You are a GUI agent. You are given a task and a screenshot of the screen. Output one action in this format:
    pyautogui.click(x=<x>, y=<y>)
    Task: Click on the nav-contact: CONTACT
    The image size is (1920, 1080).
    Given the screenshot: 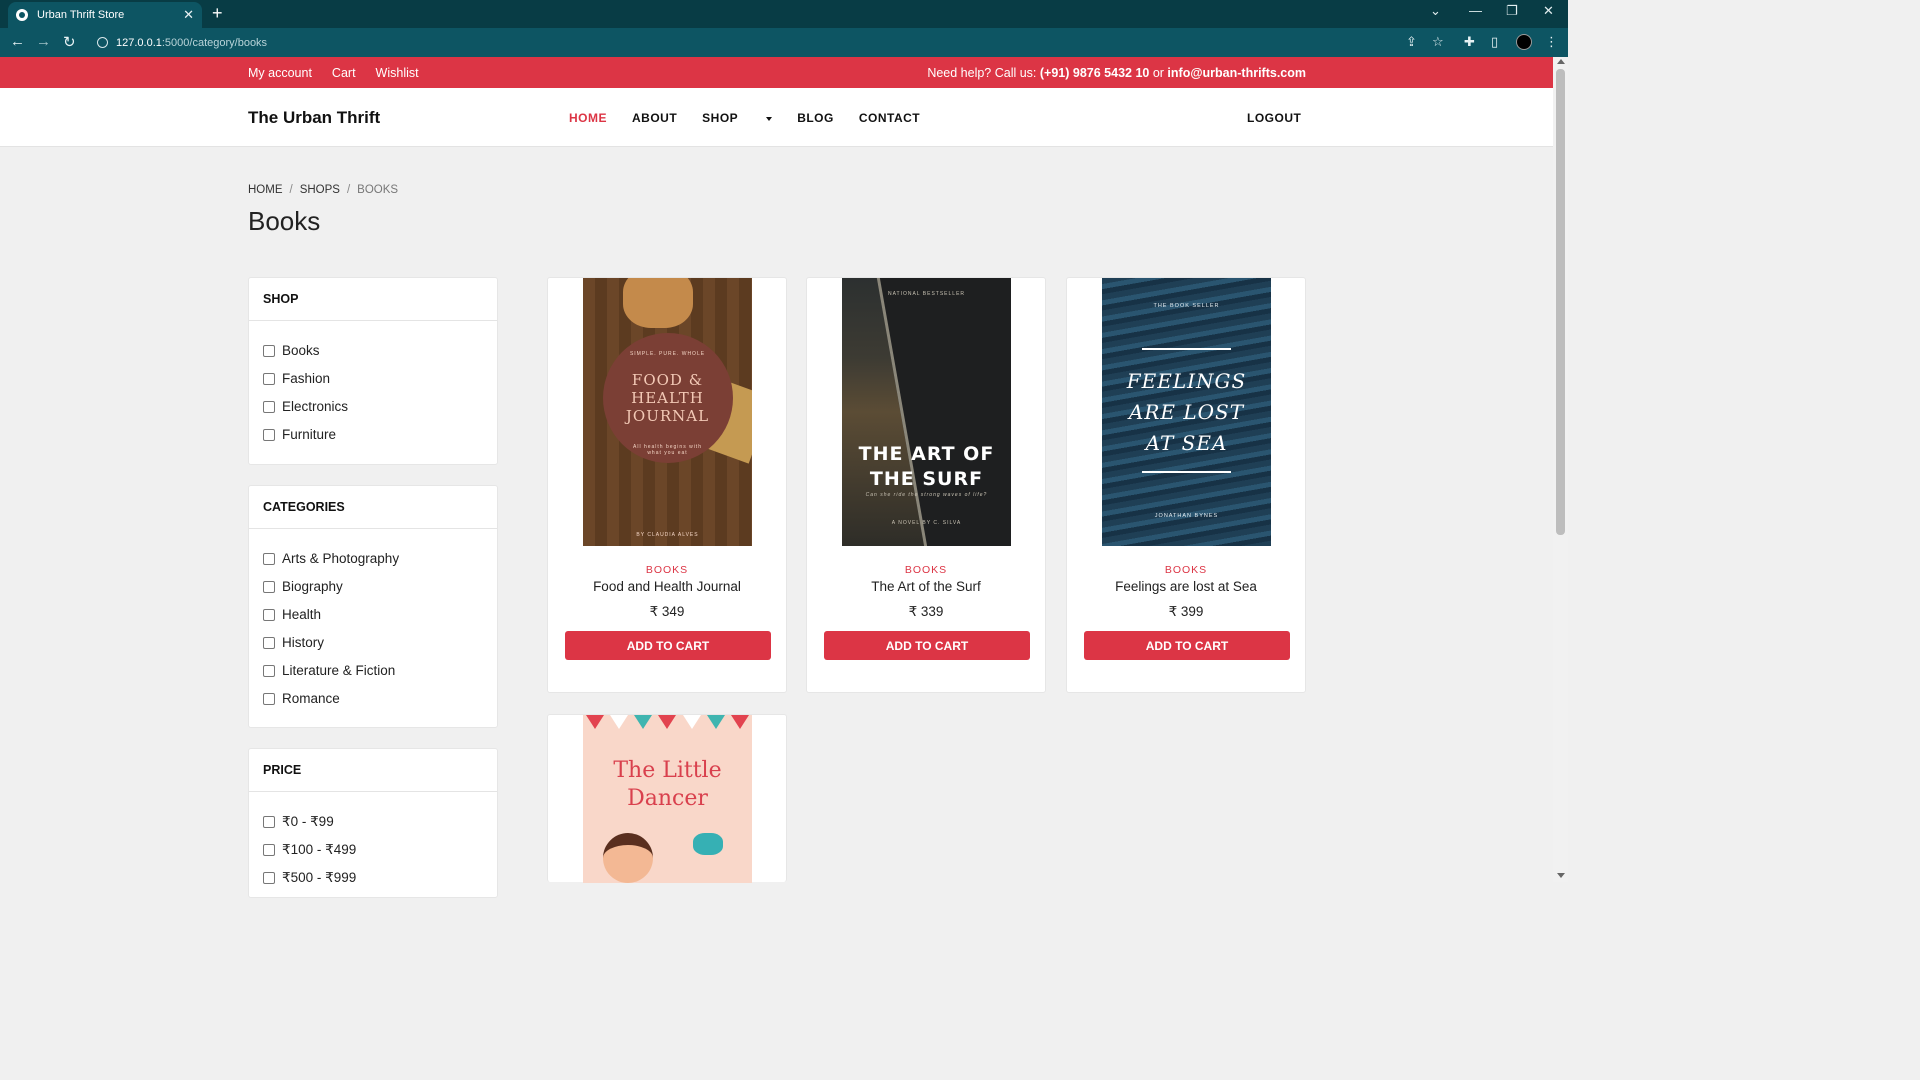 What is the action you would take?
    pyautogui.click(x=889, y=118)
    